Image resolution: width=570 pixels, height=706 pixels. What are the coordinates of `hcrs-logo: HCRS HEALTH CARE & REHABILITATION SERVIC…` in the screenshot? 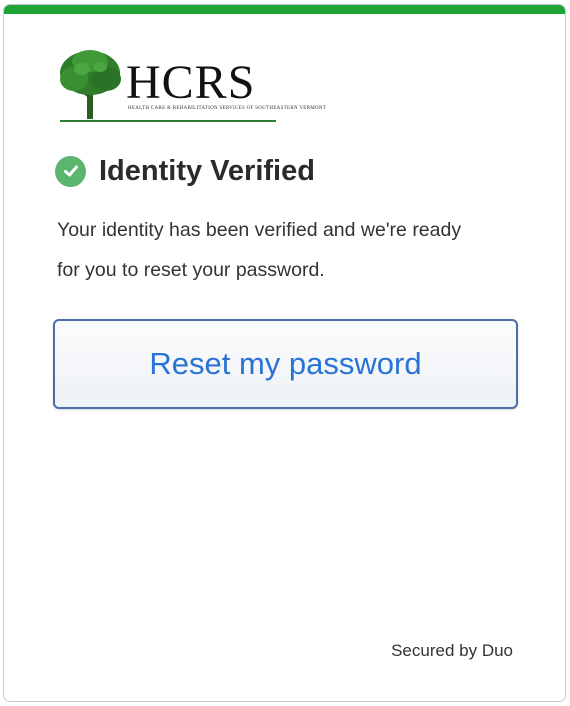 It's located at (191, 86).